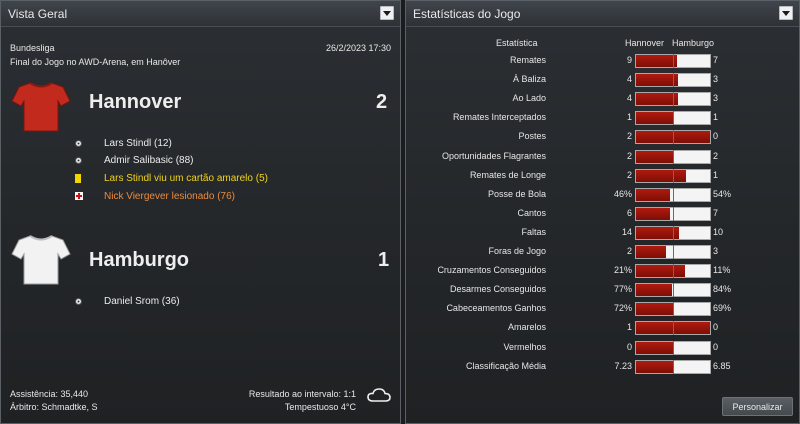  What do you see at coordinates (83, 196) in the screenshot?
I see `injury-icon` at bounding box center [83, 196].